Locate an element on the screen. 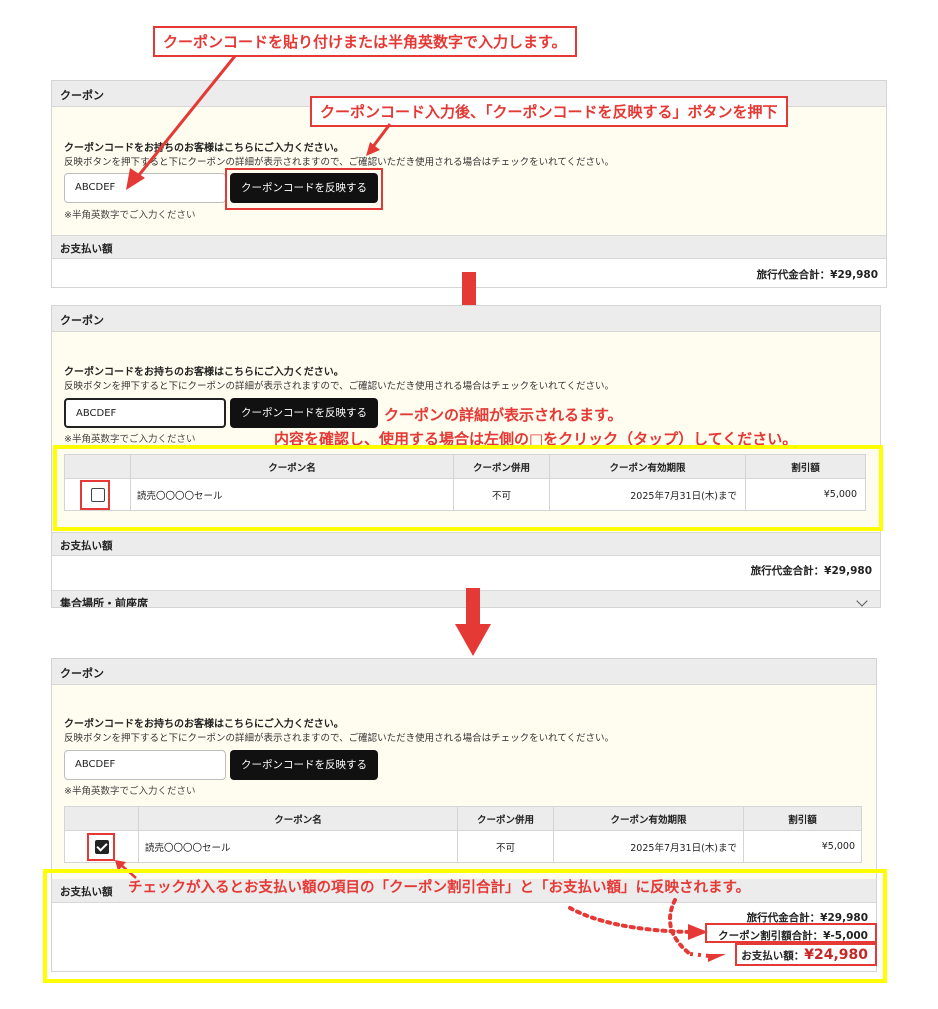  meeting-header-label: 集合場所・前座席 is located at coordinates (104, 602).